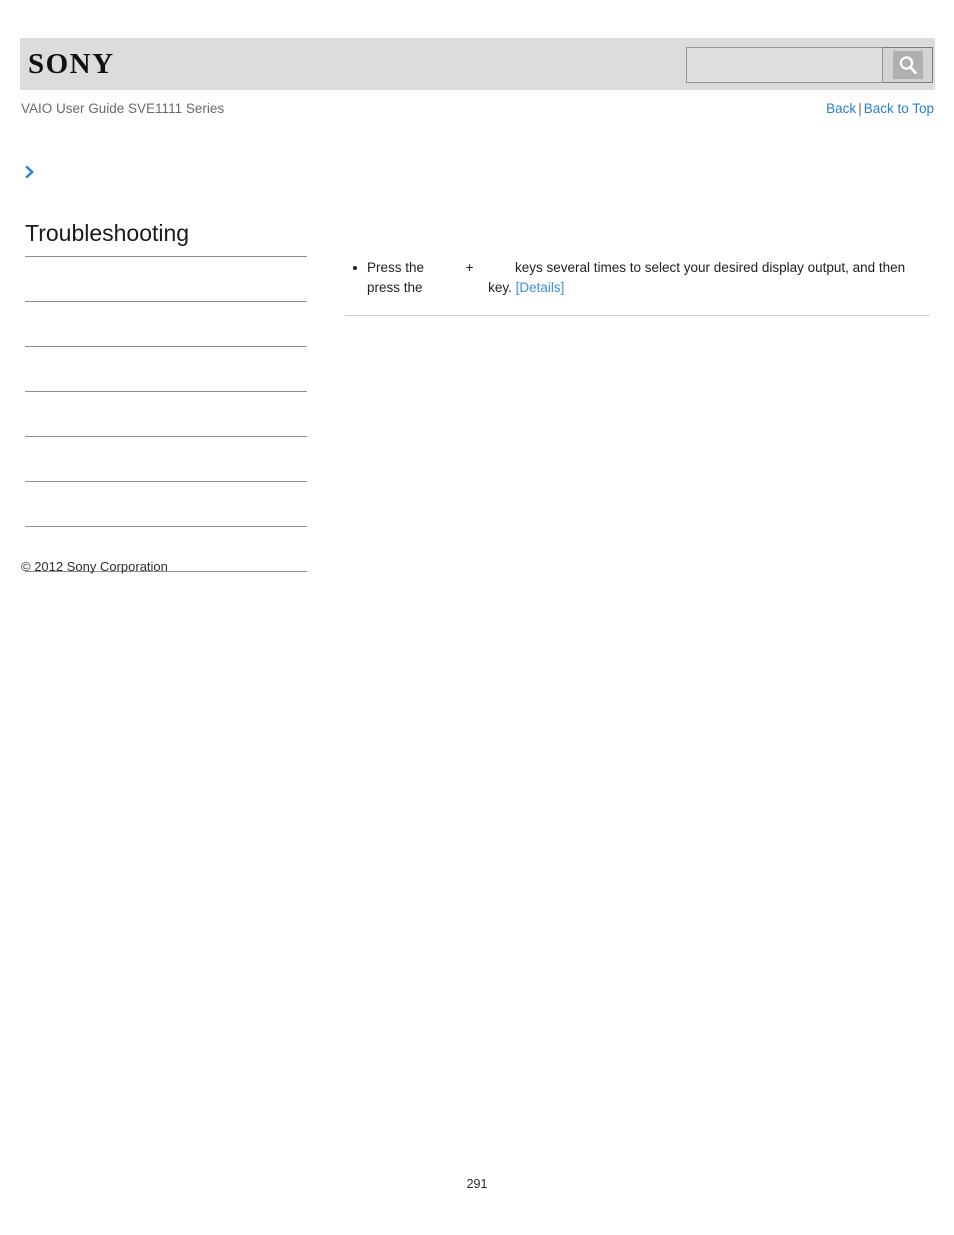 The image size is (954, 1235). I want to click on sidebar: Troubleshooting, so click(166, 395).